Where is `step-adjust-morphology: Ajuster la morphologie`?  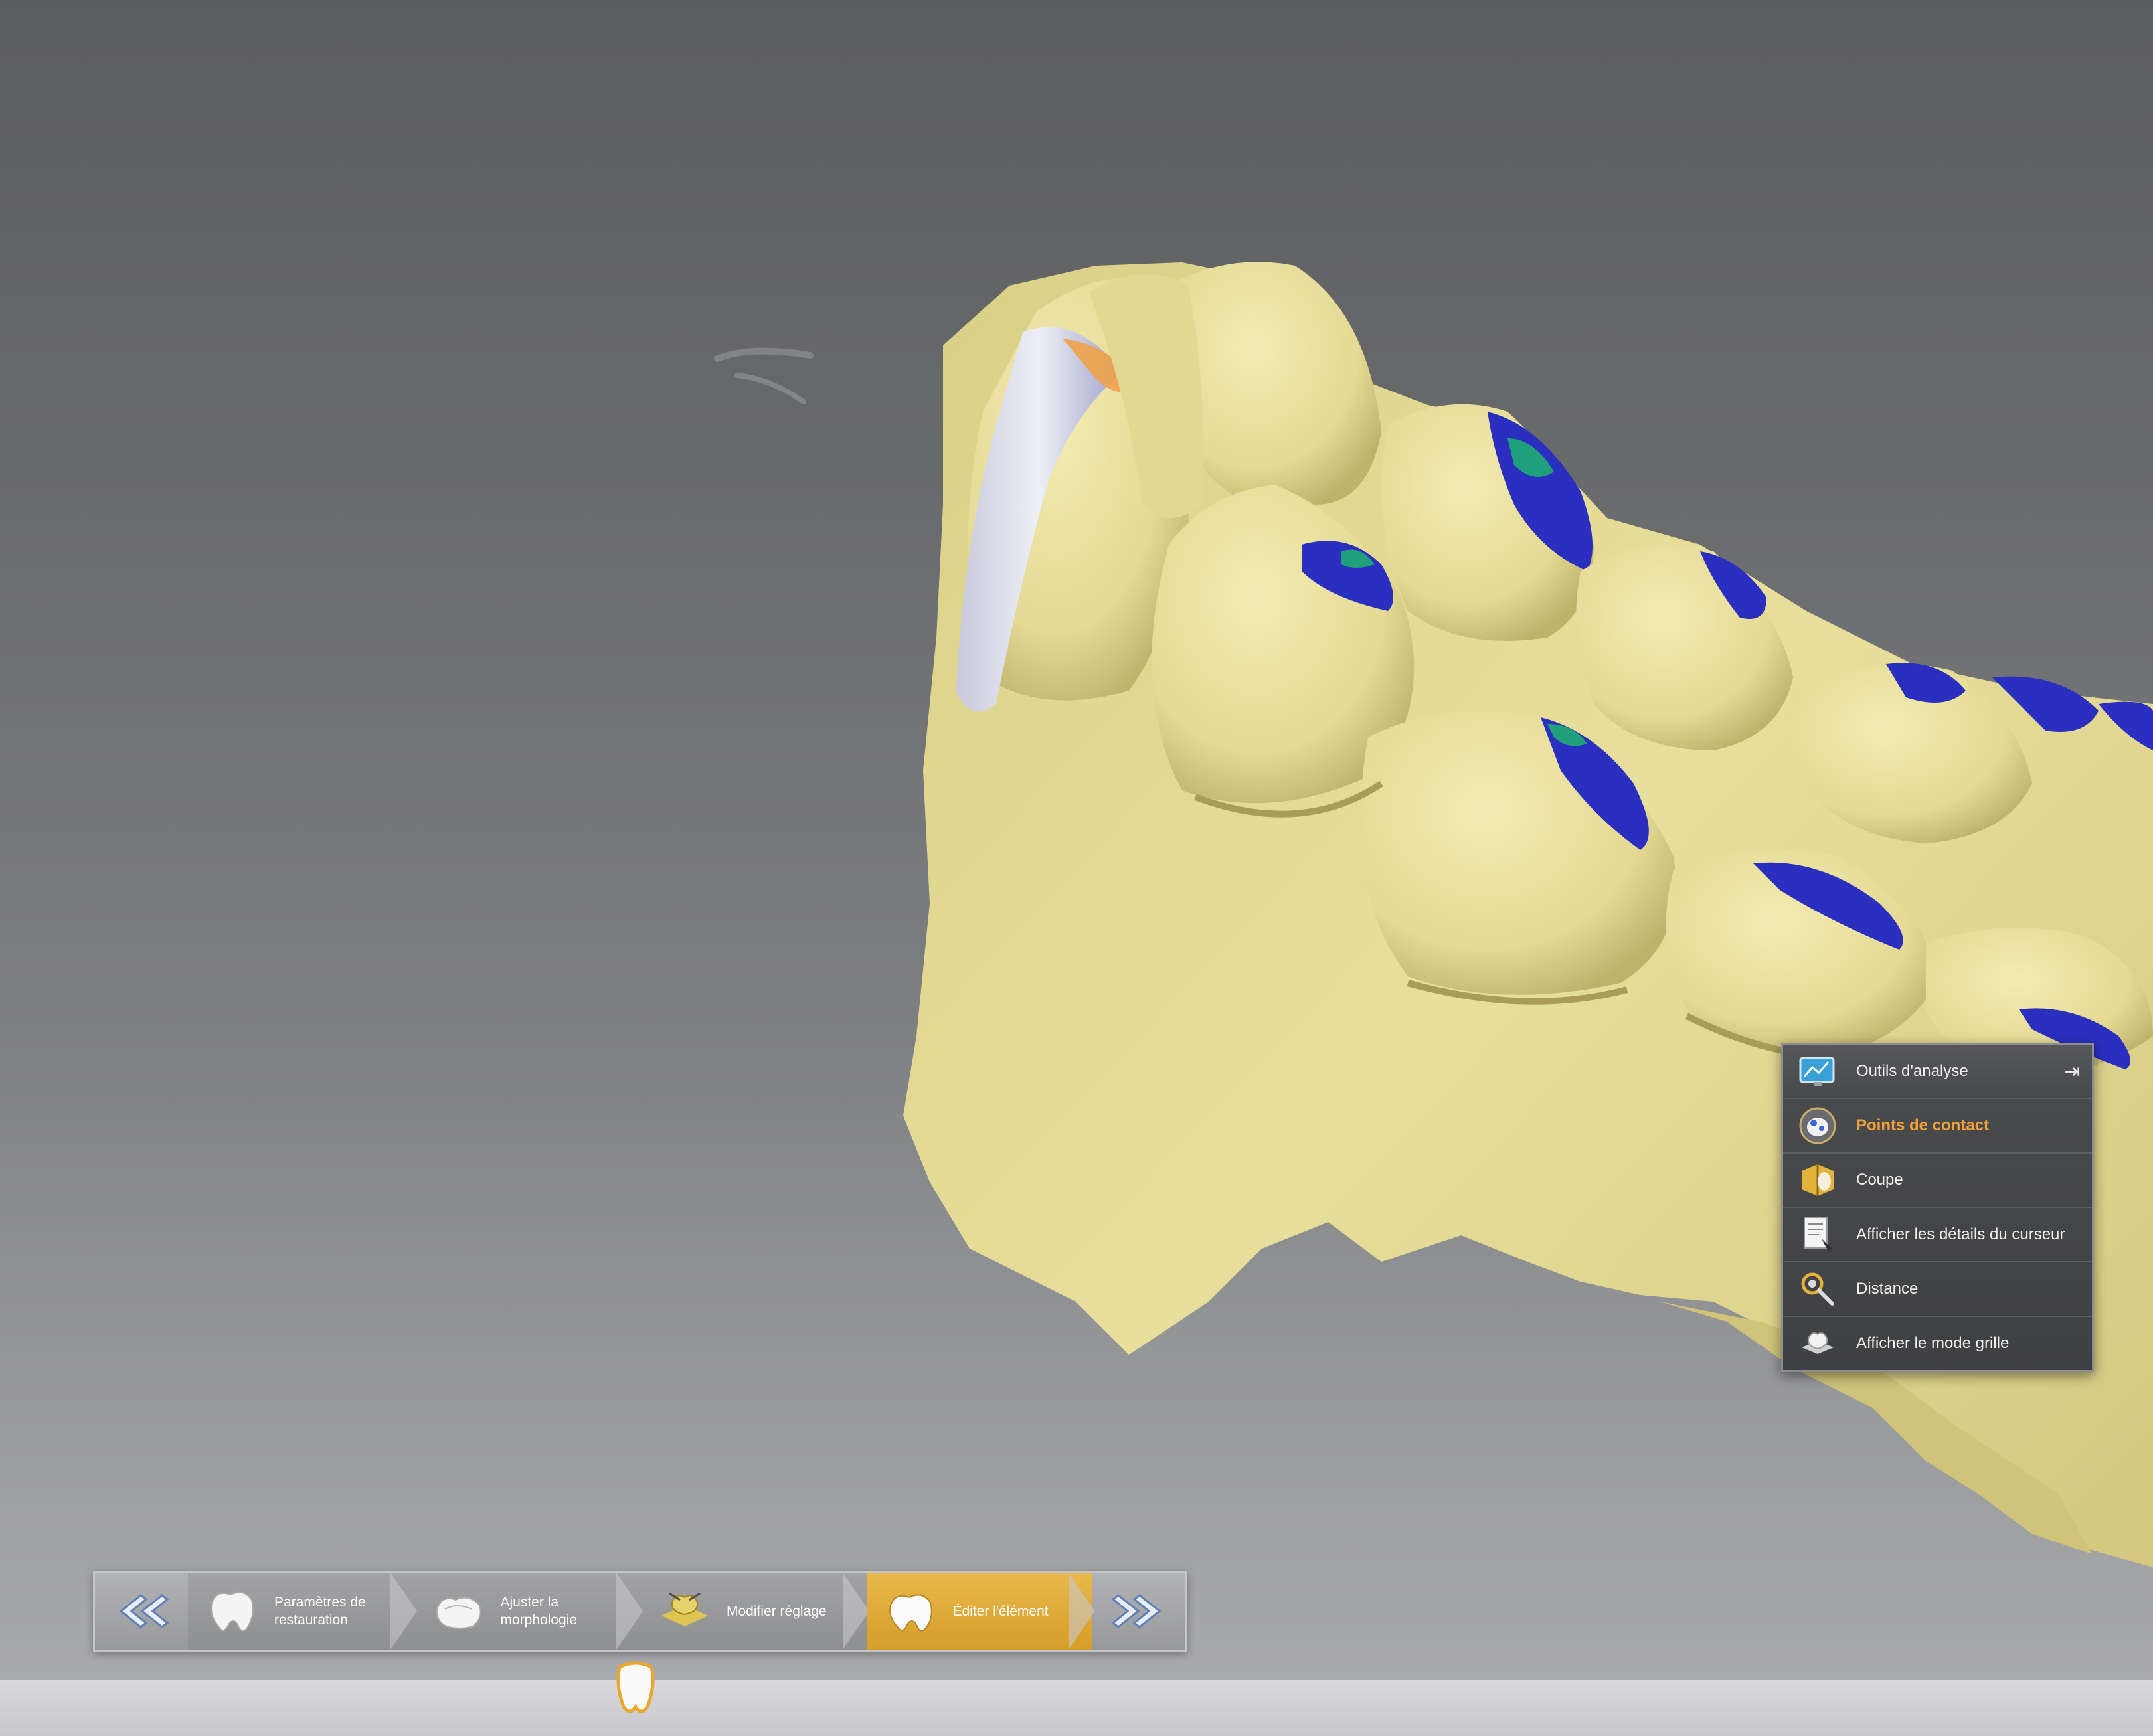 step-adjust-morphology: Ajuster la morphologie is located at coordinates (528, 1611).